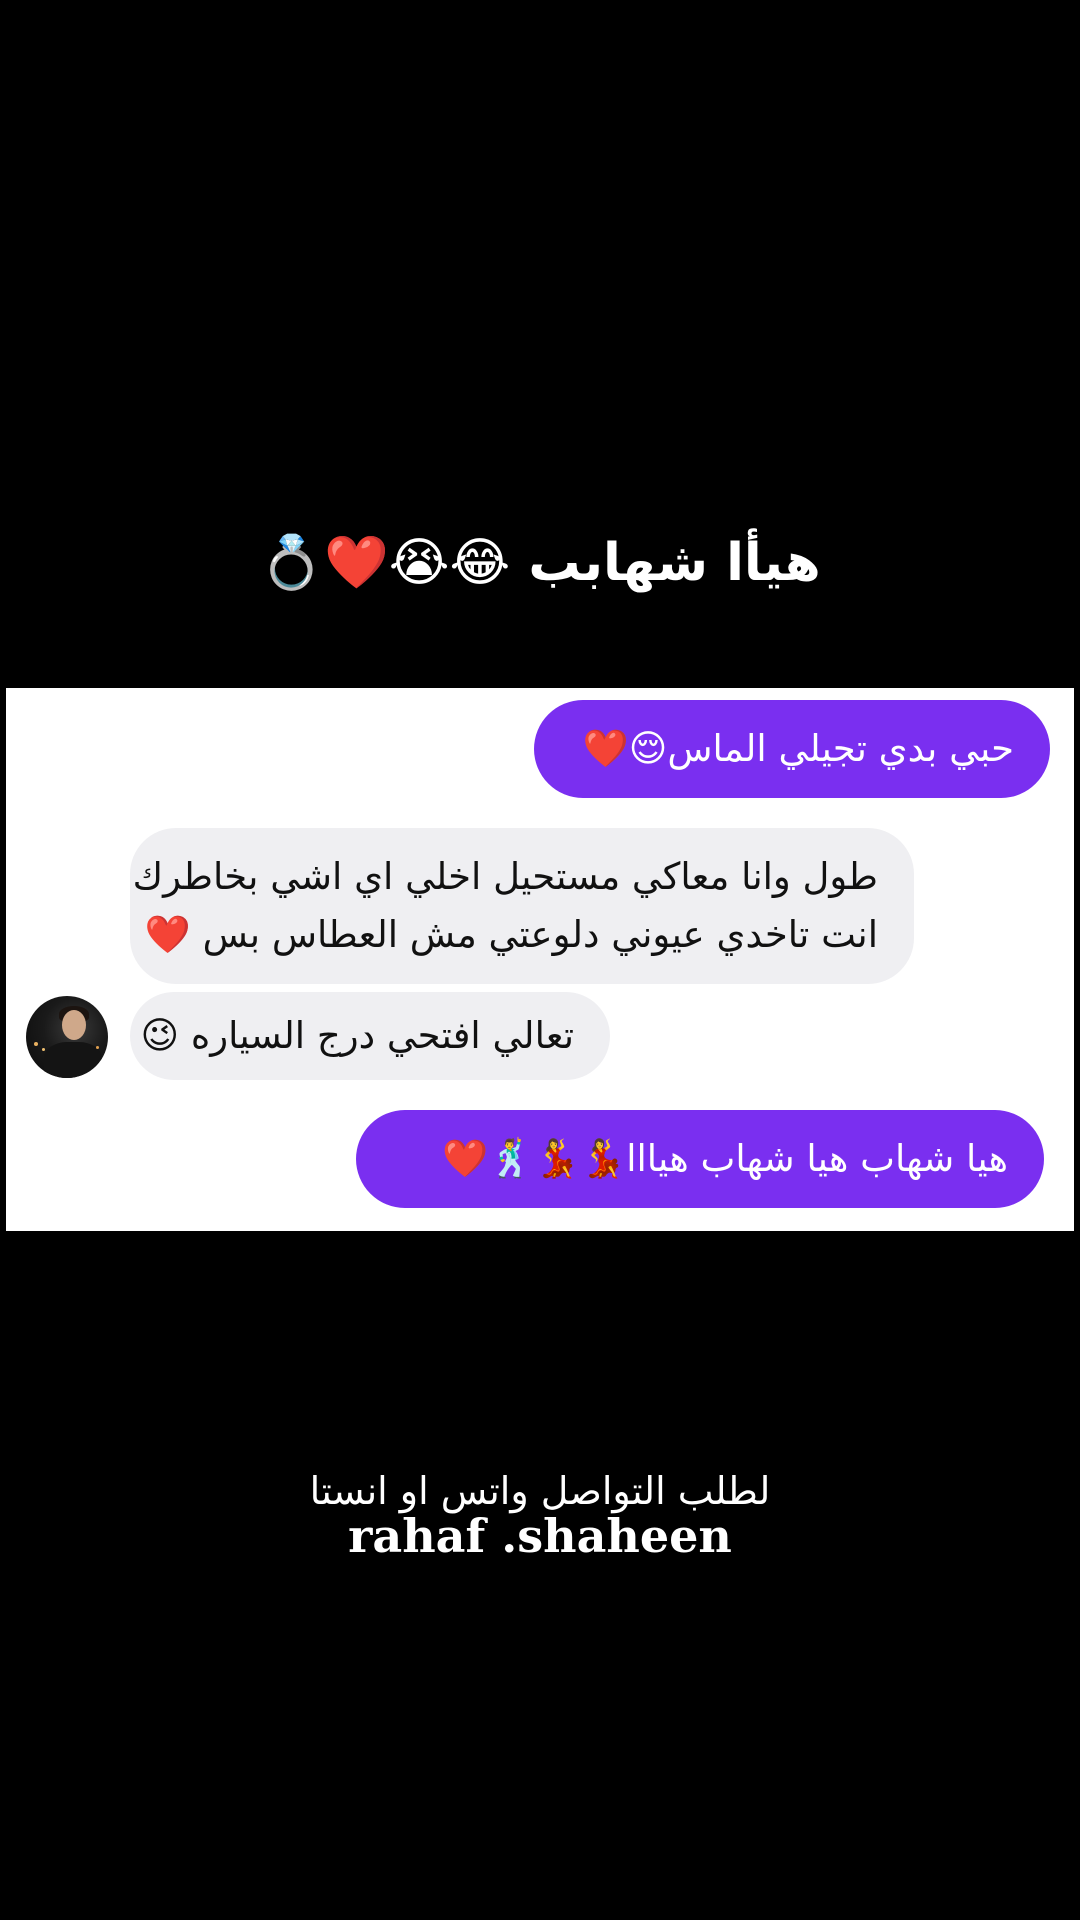 The width and height of the screenshot is (1080, 1920). Describe the element at coordinates (511, 934) in the screenshot. I see `message-text-line: انت تاخدي عيوني دلوعتي مش العطاس بس ❤️` at that location.